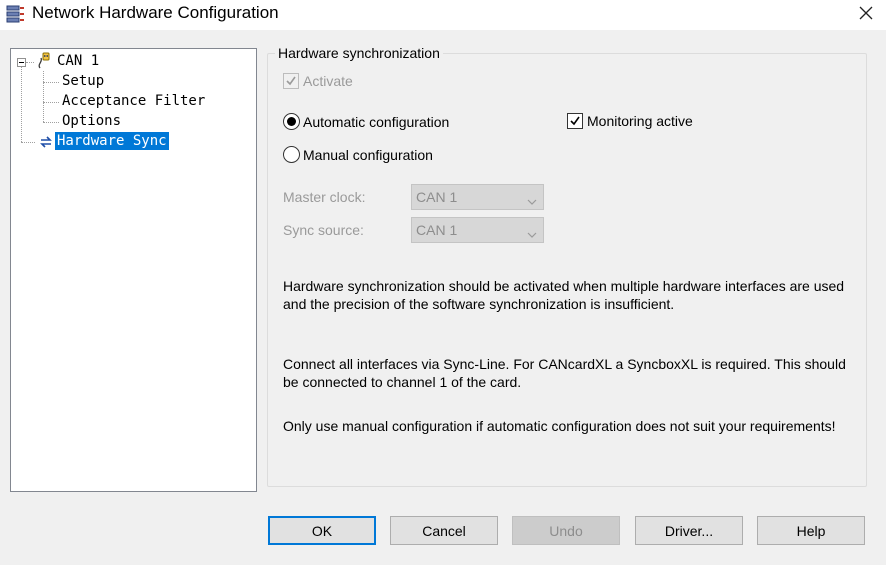 This screenshot has height=565, width=886. Describe the element at coordinates (444, 530) in the screenshot. I see `cancel-button: Cancel` at that location.